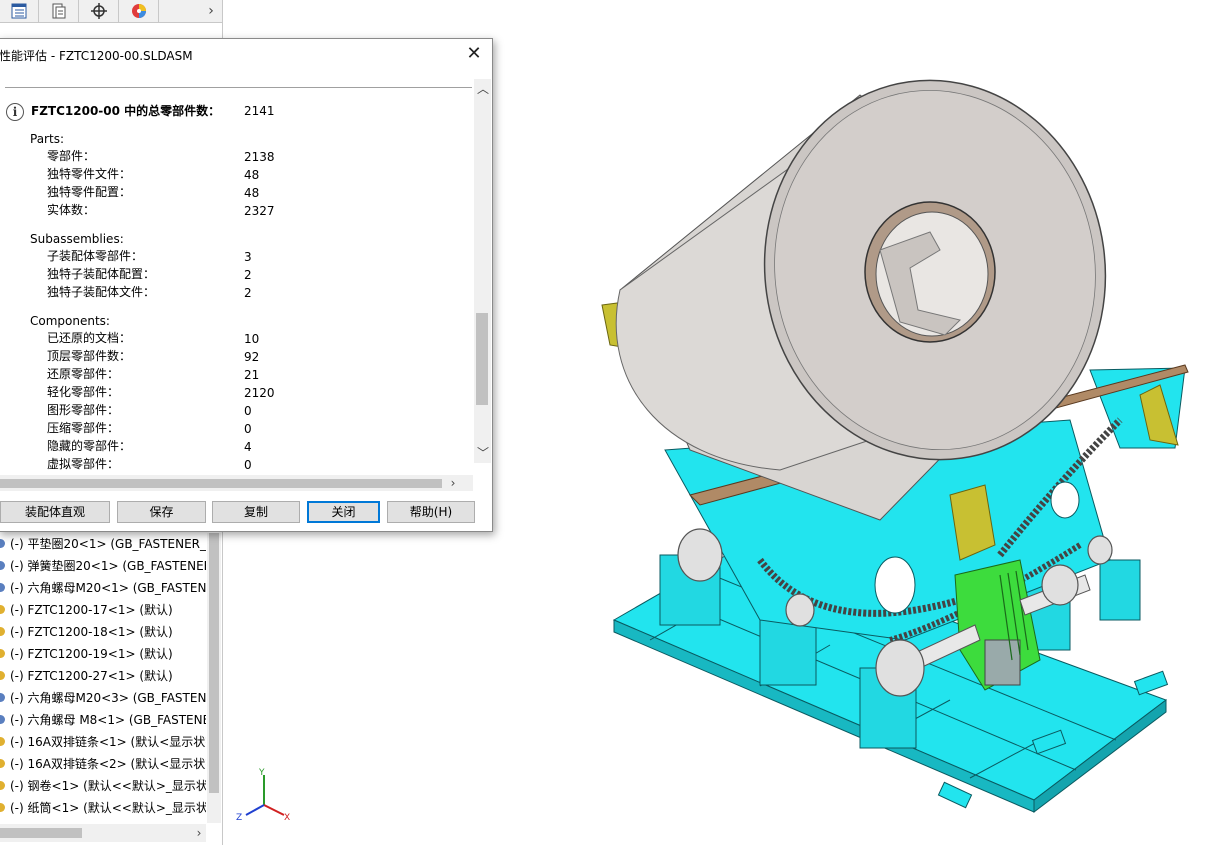 The width and height of the screenshot is (1216, 849). What do you see at coordinates (287, 818) in the screenshot?
I see `triad-x-label: X` at bounding box center [287, 818].